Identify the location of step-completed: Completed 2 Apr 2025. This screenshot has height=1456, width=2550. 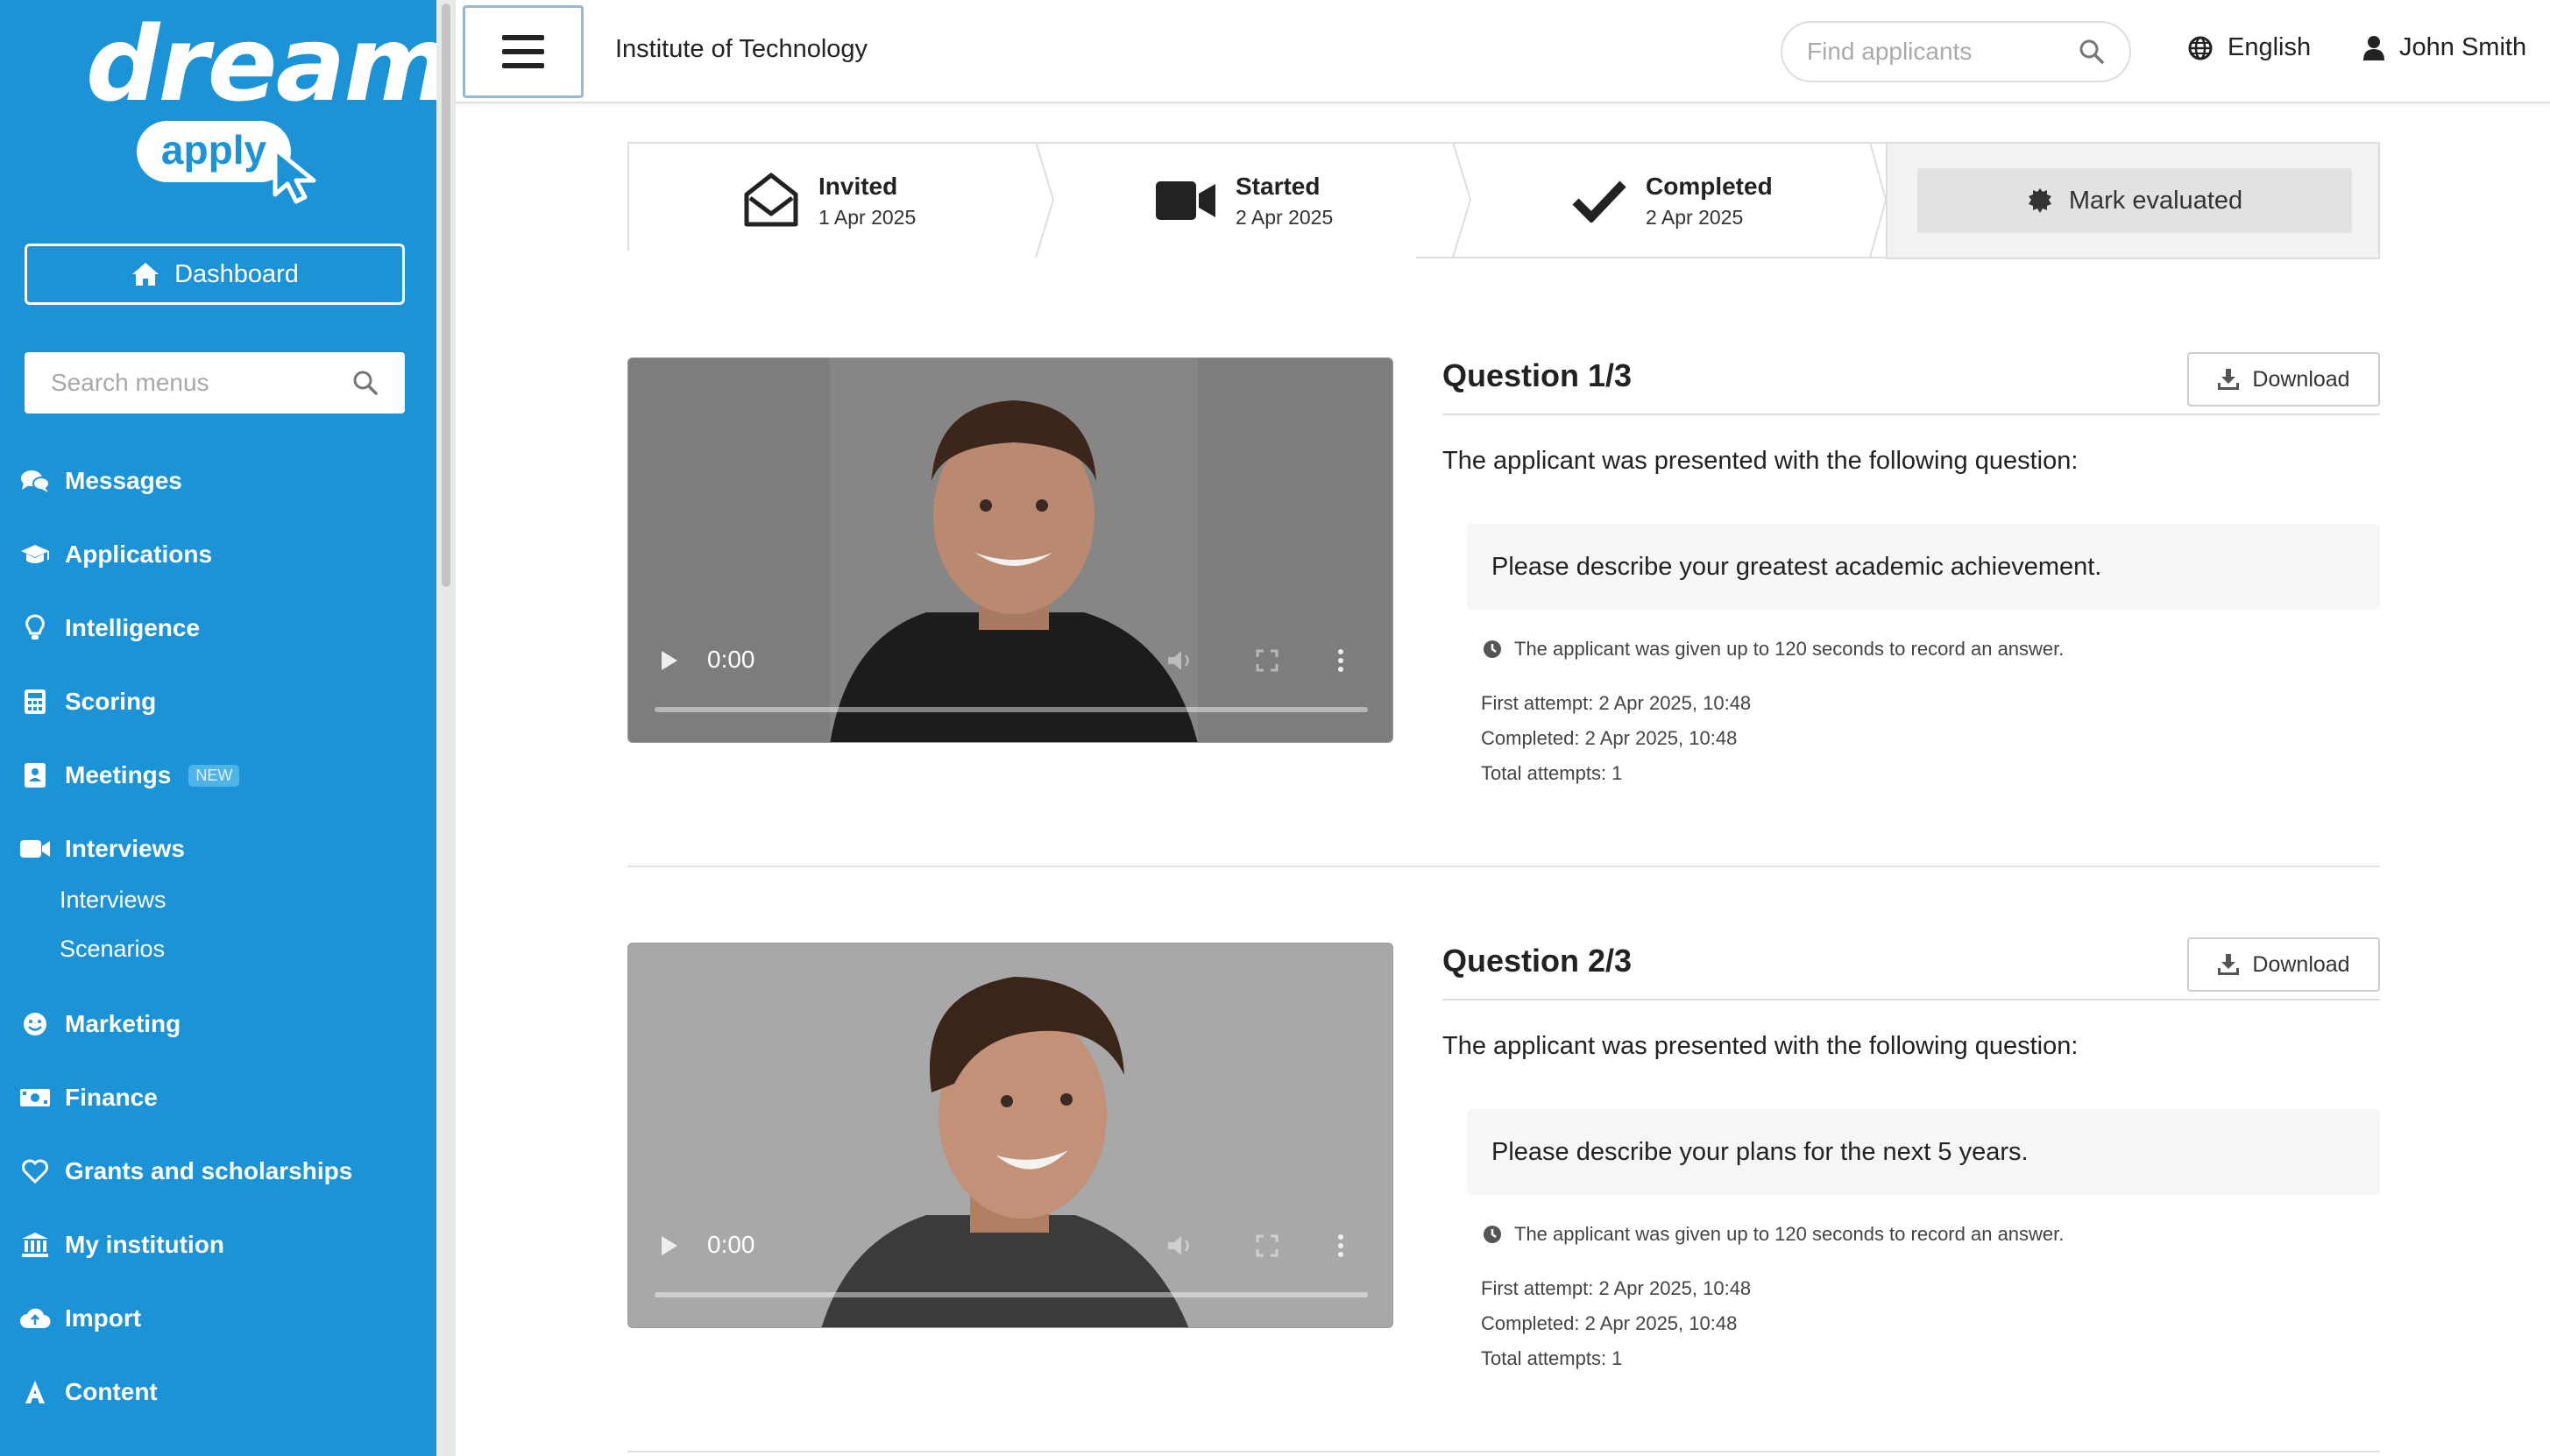
(1672, 200).